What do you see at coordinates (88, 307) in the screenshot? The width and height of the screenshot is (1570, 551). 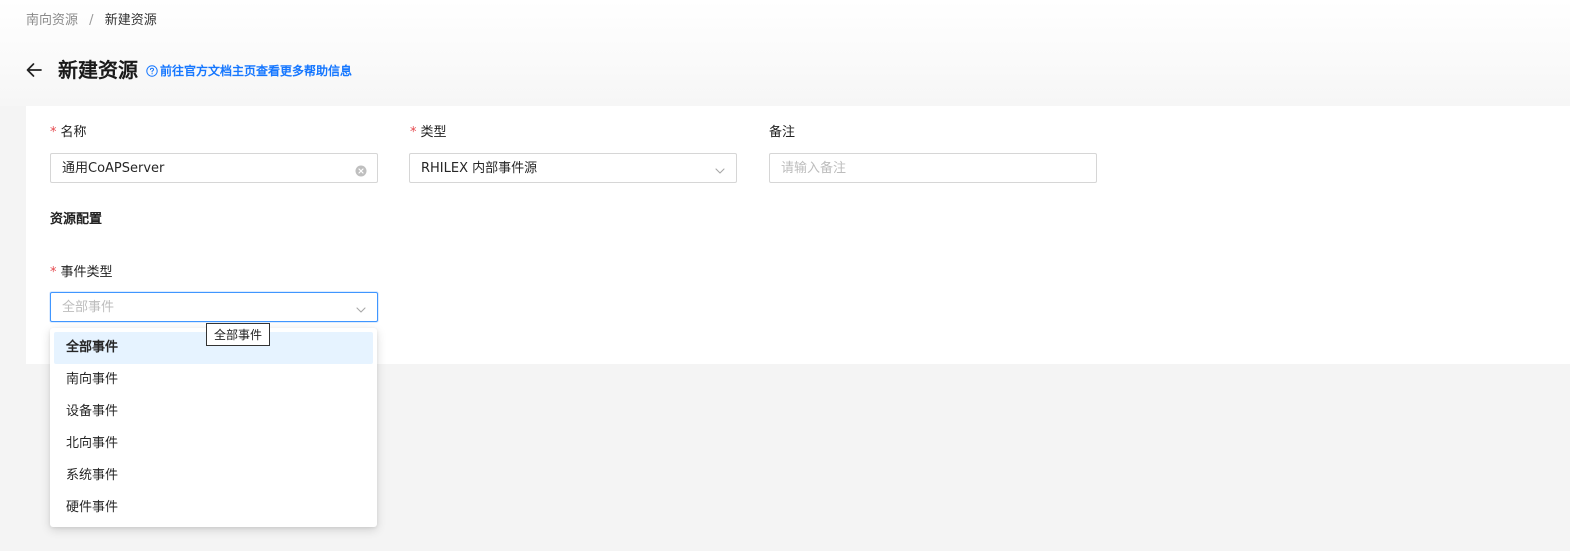 I see `event-type-placeholder: 全部事件` at bounding box center [88, 307].